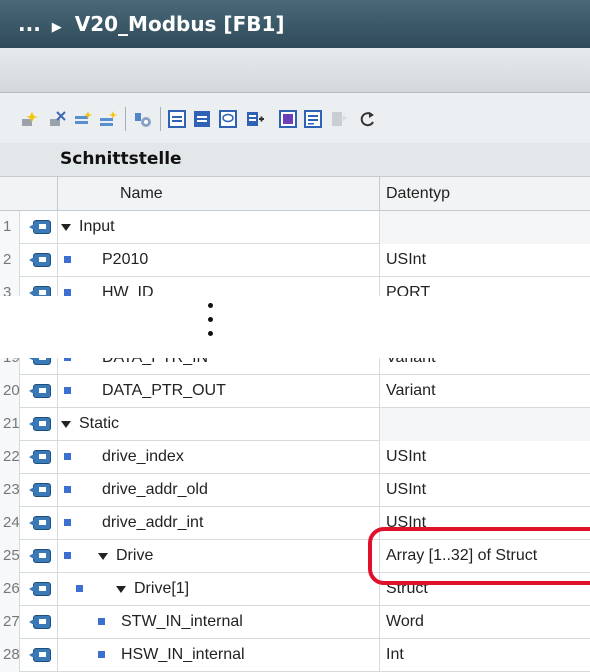  I want to click on row-name: Input, so click(97, 226).